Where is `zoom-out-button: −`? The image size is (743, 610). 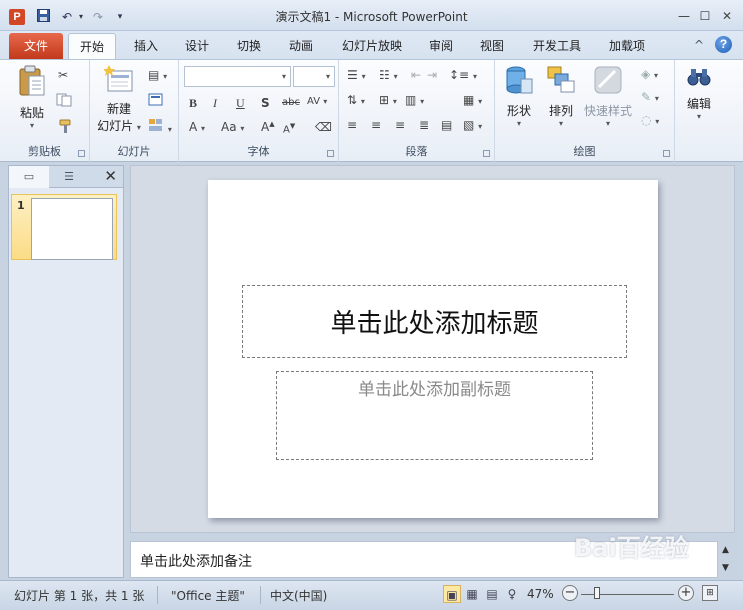
zoom-out-button: − is located at coordinates (570, 593).